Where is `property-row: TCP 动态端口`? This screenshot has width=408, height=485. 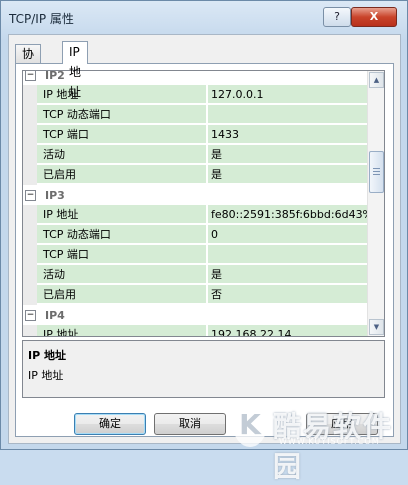 property-row: TCP 动态端口 is located at coordinates (195, 115).